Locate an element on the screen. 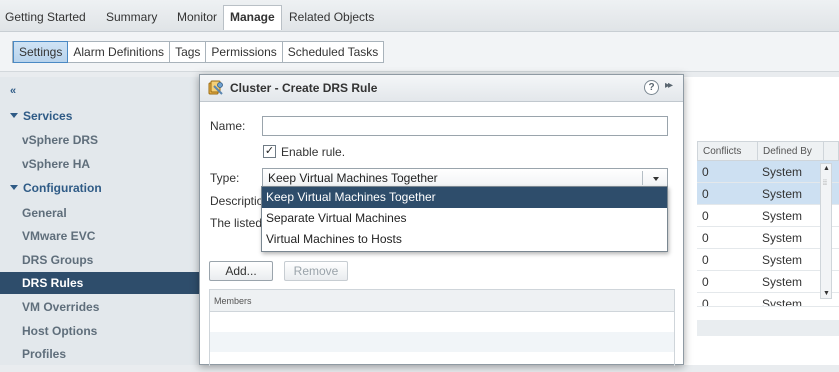 The width and height of the screenshot is (839, 372). scroll-up-icon: ▲ is located at coordinates (826, 168).